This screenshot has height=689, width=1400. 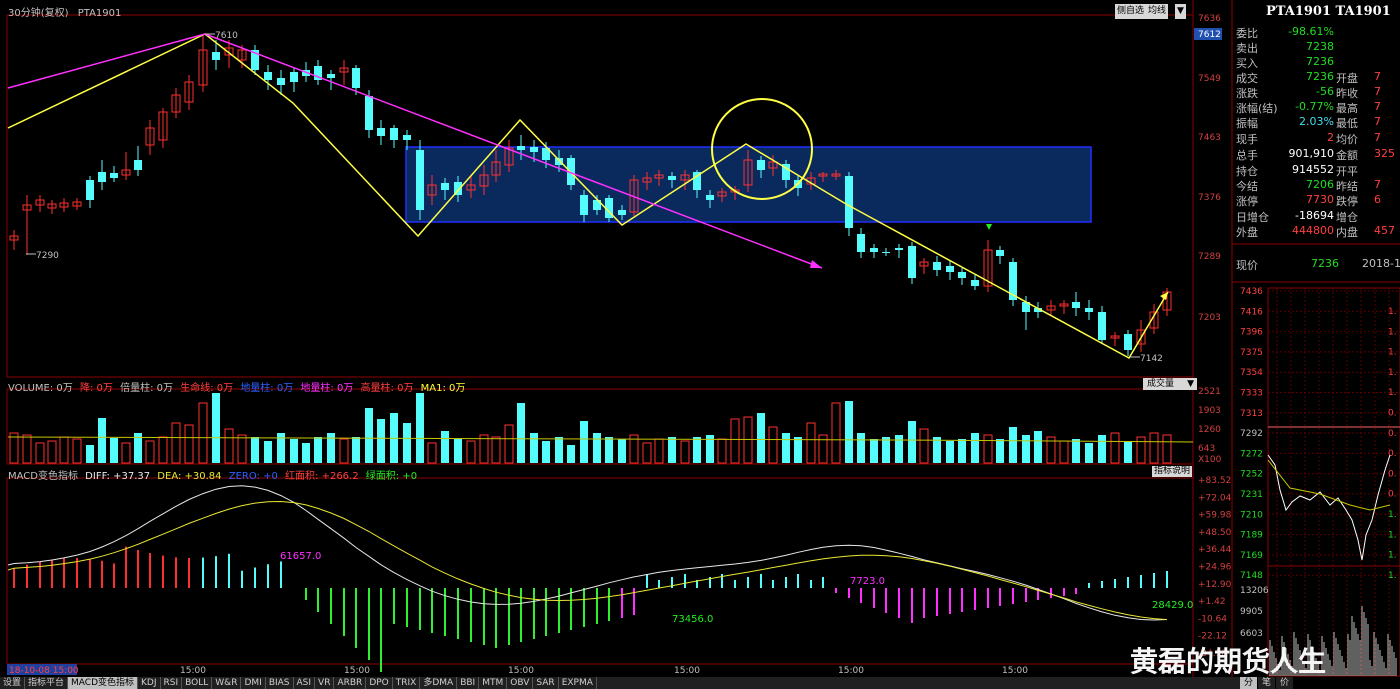 What do you see at coordinates (407, 683) in the screenshot?
I see `tab-13: TRIX` at bounding box center [407, 683].